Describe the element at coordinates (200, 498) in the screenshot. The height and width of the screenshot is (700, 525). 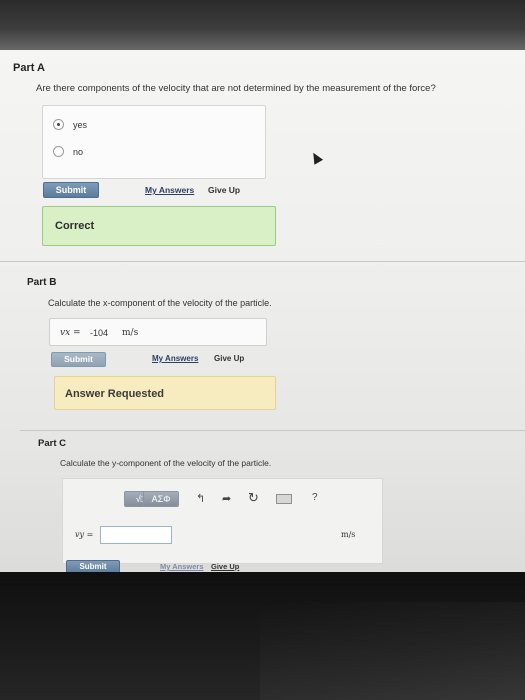
I see `undo-icon: ↰` at that location.